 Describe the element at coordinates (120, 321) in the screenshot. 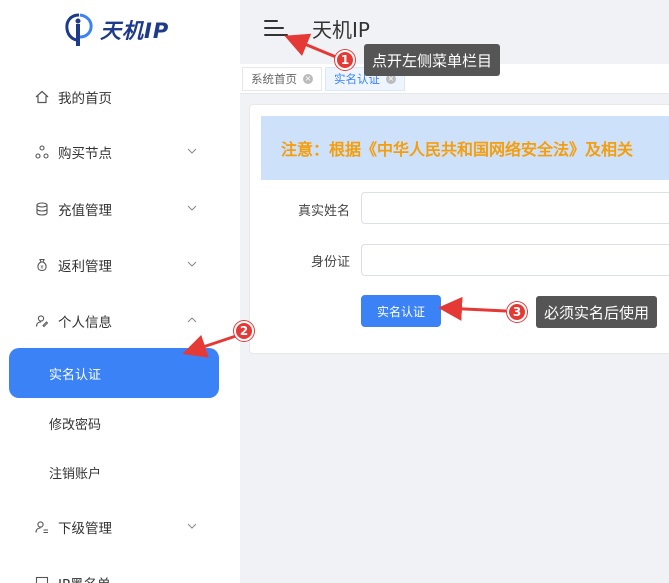

I see `sidebar-item-personal-info: 个人信息` at that location.